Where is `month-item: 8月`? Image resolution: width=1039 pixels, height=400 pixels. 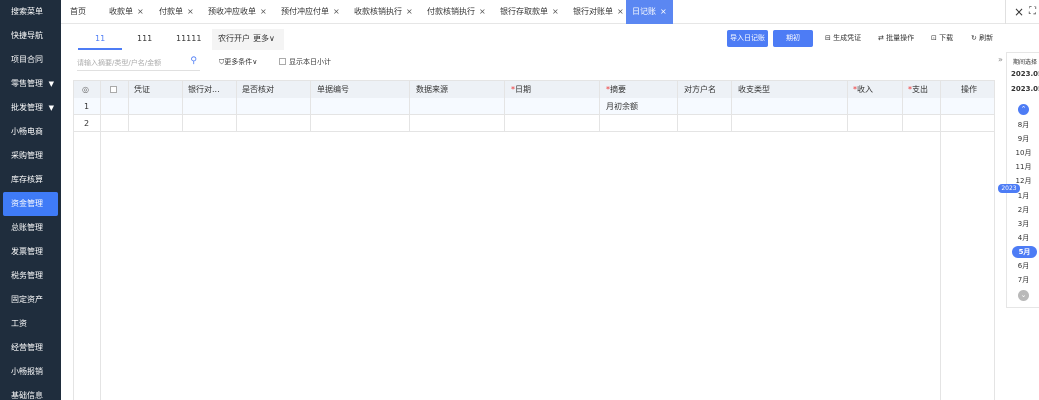 month-item: 8月 is located at coordinates (1023, 125).